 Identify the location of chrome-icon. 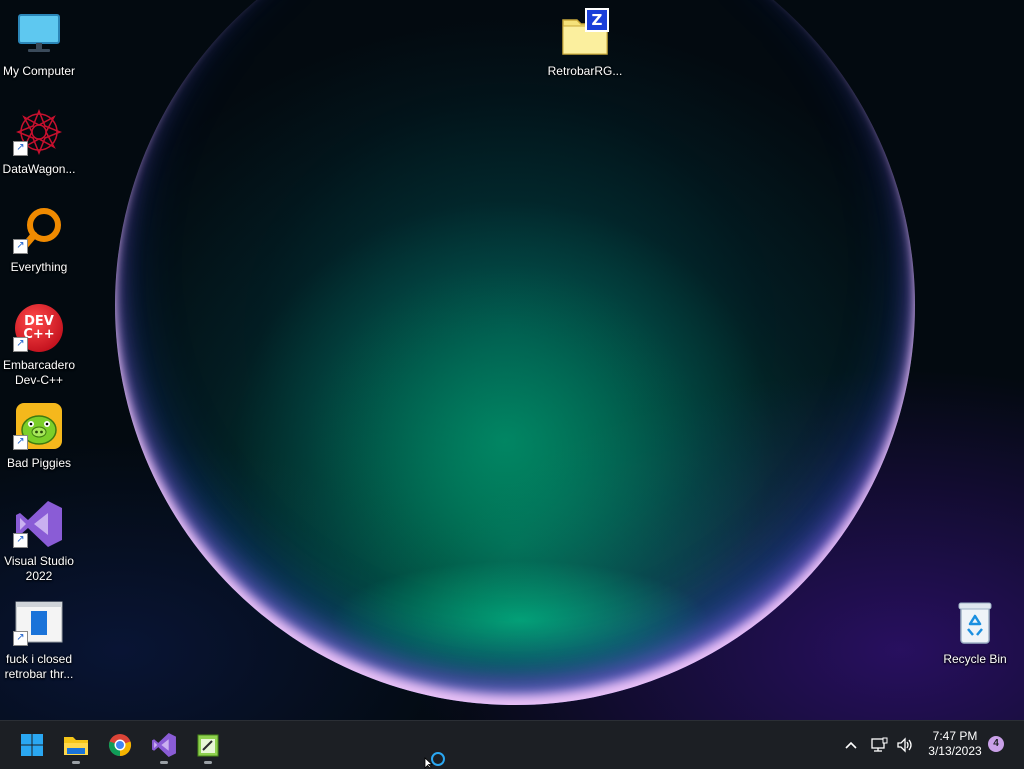
(120, 745).